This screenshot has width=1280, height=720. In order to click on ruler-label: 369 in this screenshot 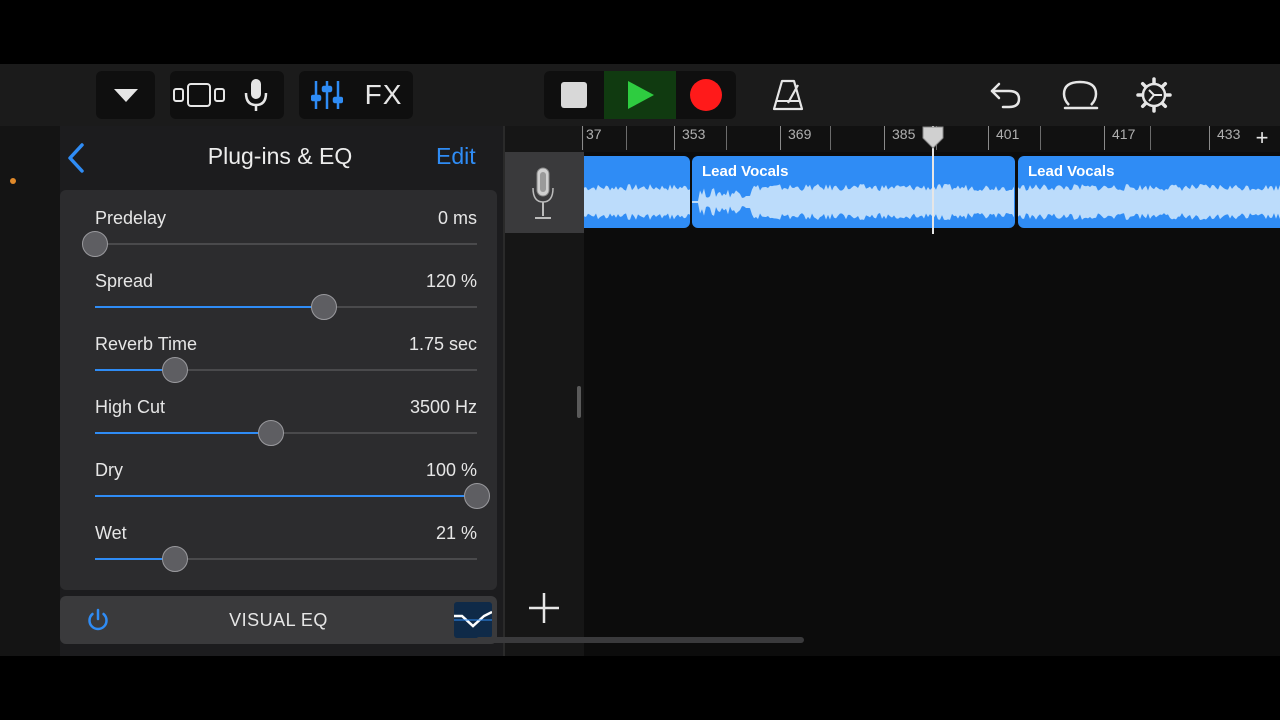, I will do `click(800, 134)`.